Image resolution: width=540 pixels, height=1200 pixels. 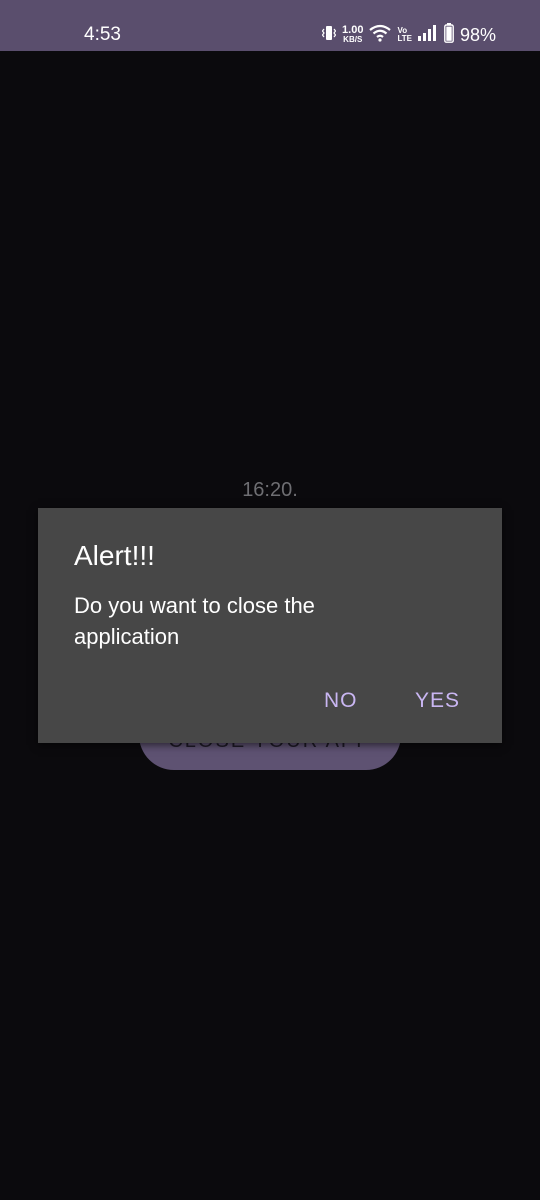 What do you see at coordinates (353, 39) in the screenshot?
I see `network-speed-unit: KB/S` at bounding box center [353, 39].